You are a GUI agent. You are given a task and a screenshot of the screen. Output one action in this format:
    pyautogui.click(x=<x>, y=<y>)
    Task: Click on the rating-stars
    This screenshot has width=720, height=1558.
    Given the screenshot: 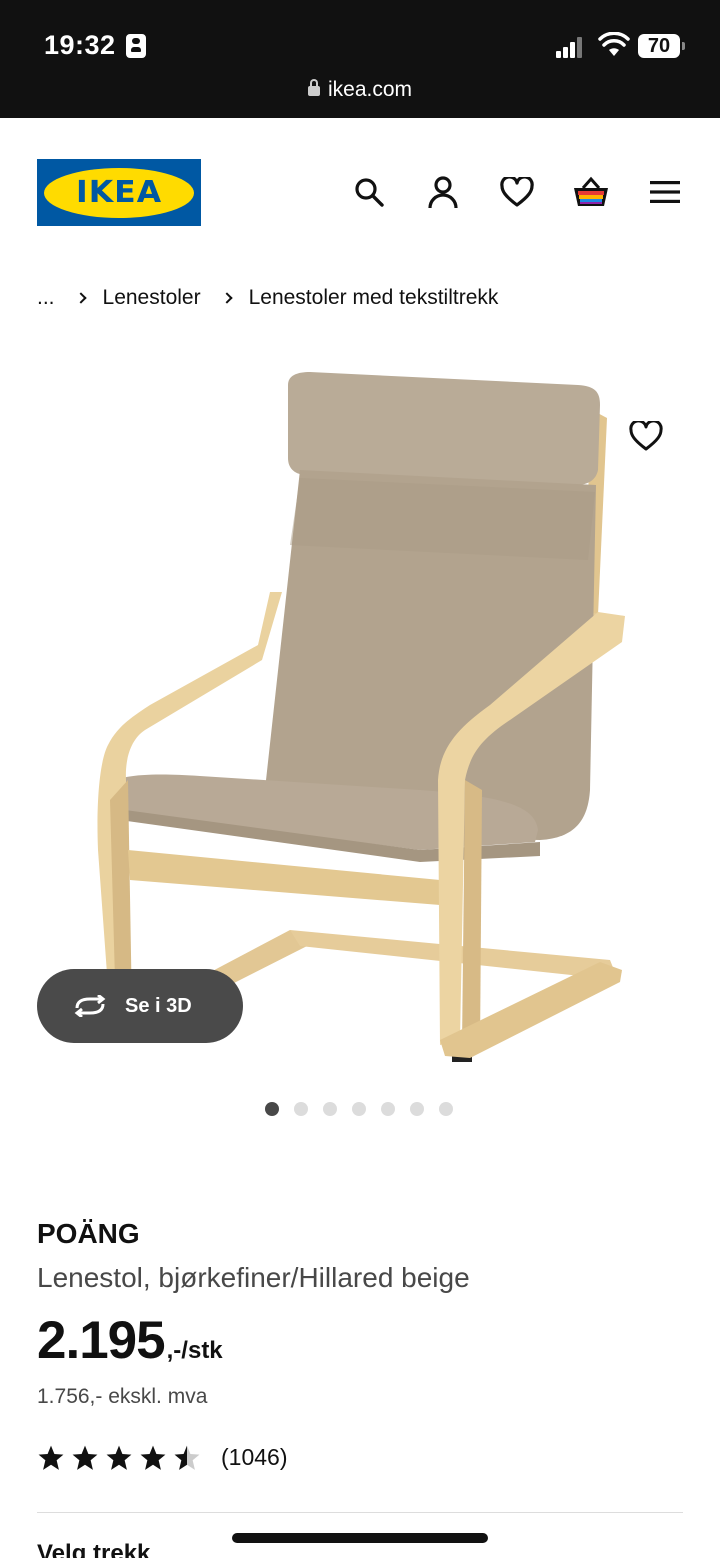 What is the action you would take?
    pyautogui.click(x=119, y=1458)
    